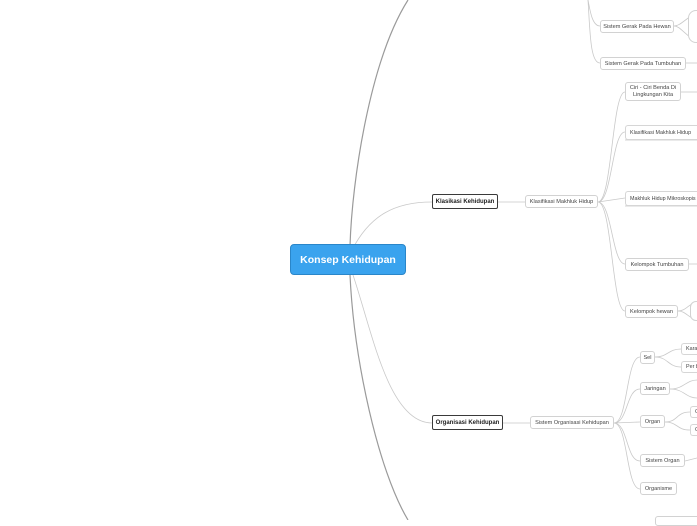 Image resolution: width=697 pixels, height=526 pixels. What do you see at coordinates (661, 198) in the screenshot?
I see `node-makhluk-hidup-mikroskopis: Makhluk Hidup Mikroskopis` at bounding box center [661, 198].